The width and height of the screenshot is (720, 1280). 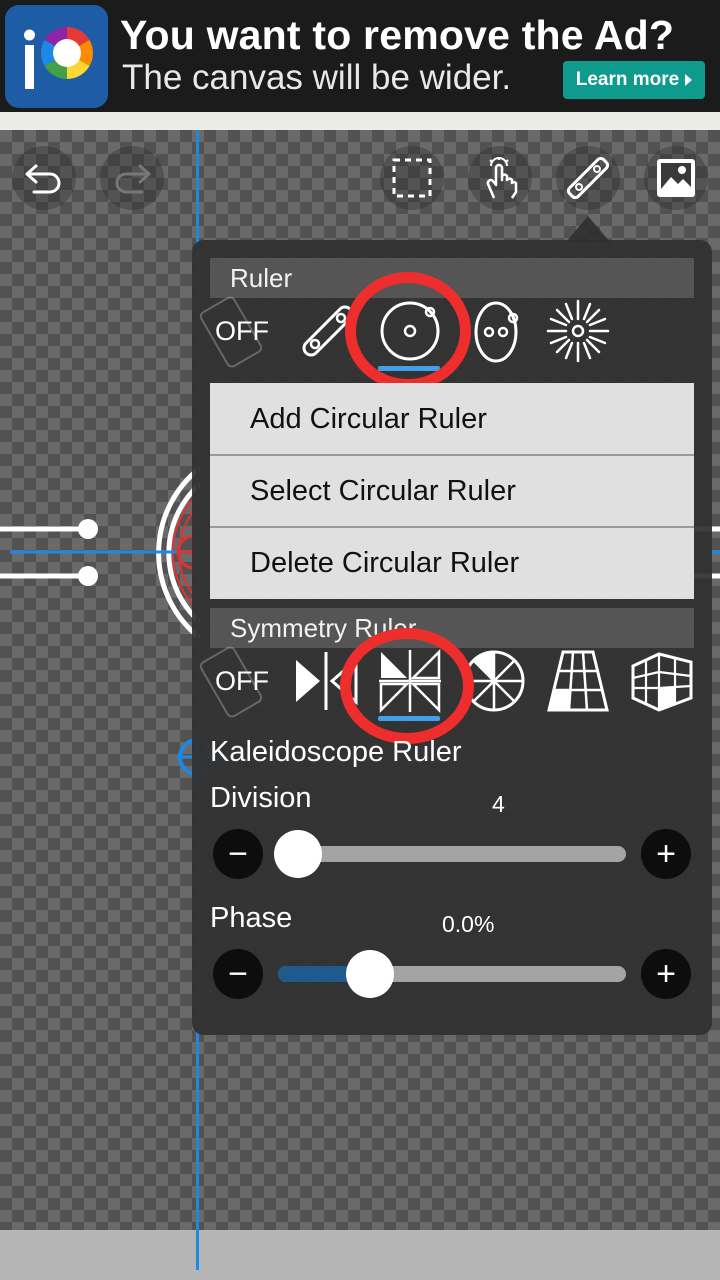 I want to click on kaleidoscope-ruler-button, so click(x=410, y=681).